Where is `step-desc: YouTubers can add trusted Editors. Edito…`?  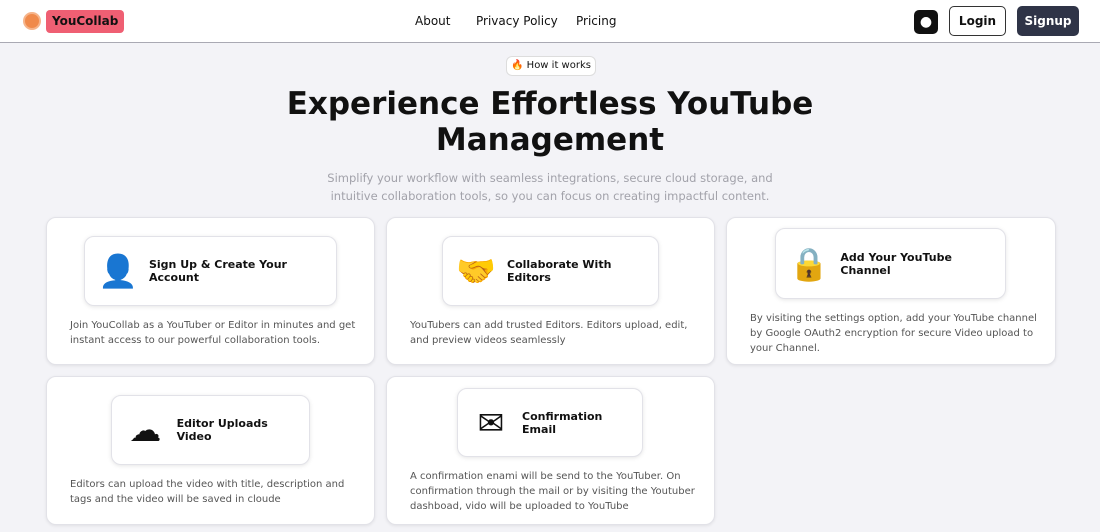
step-desc: YouTubers can add trusted Editors. Edito… is located at coordinates (549, 333).